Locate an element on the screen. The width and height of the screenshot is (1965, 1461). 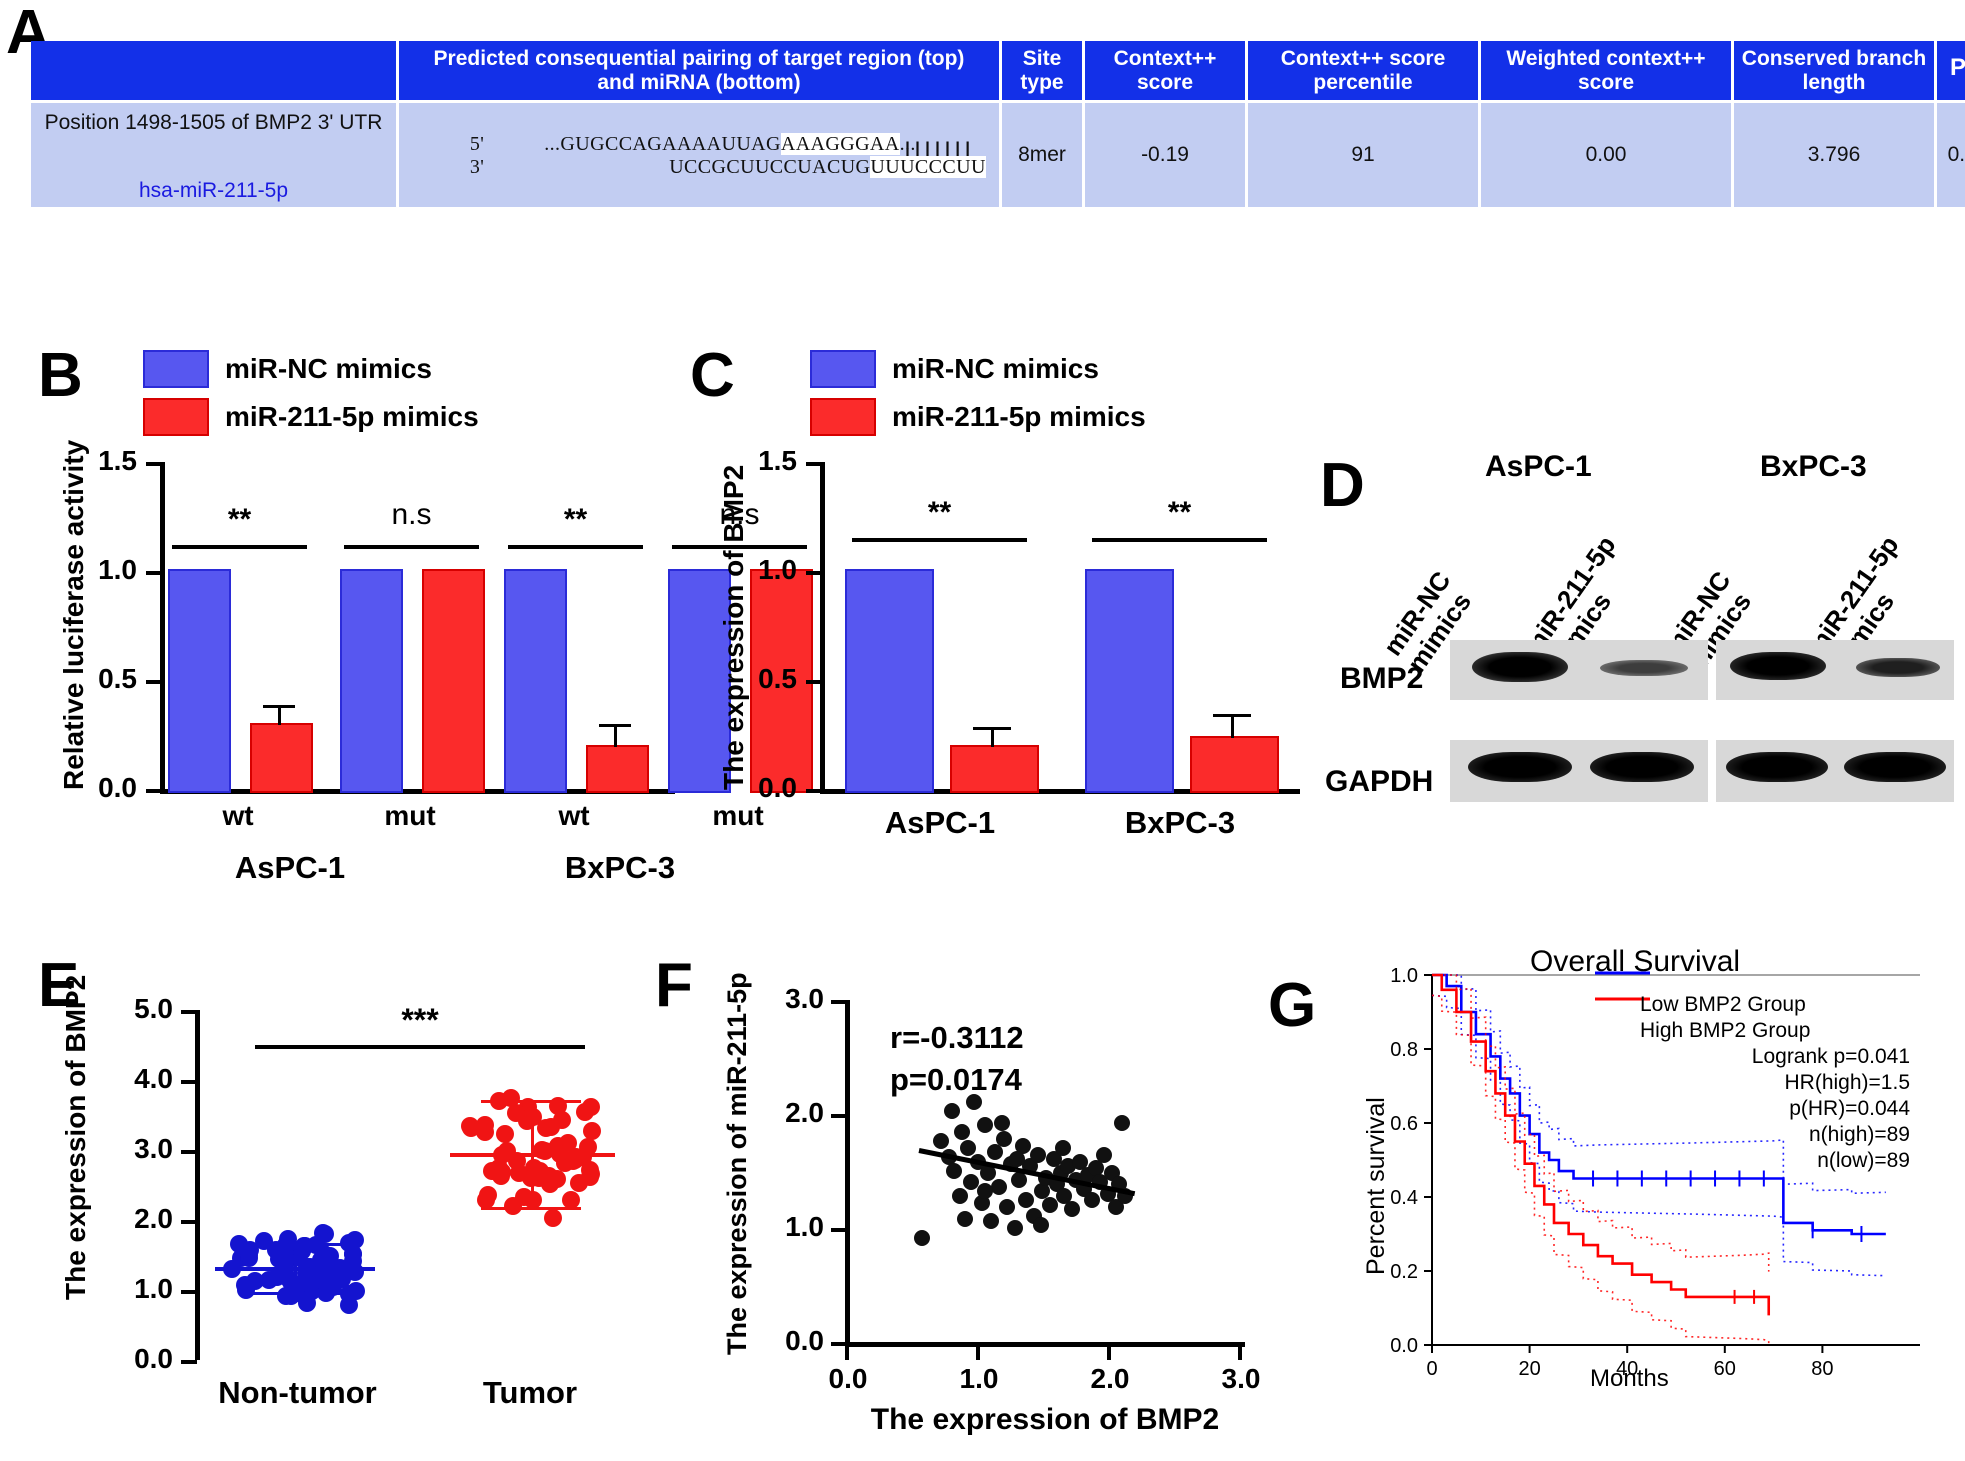
panel-b-bar-wt-211-bxpc3 is located at coordinates (617, 769).